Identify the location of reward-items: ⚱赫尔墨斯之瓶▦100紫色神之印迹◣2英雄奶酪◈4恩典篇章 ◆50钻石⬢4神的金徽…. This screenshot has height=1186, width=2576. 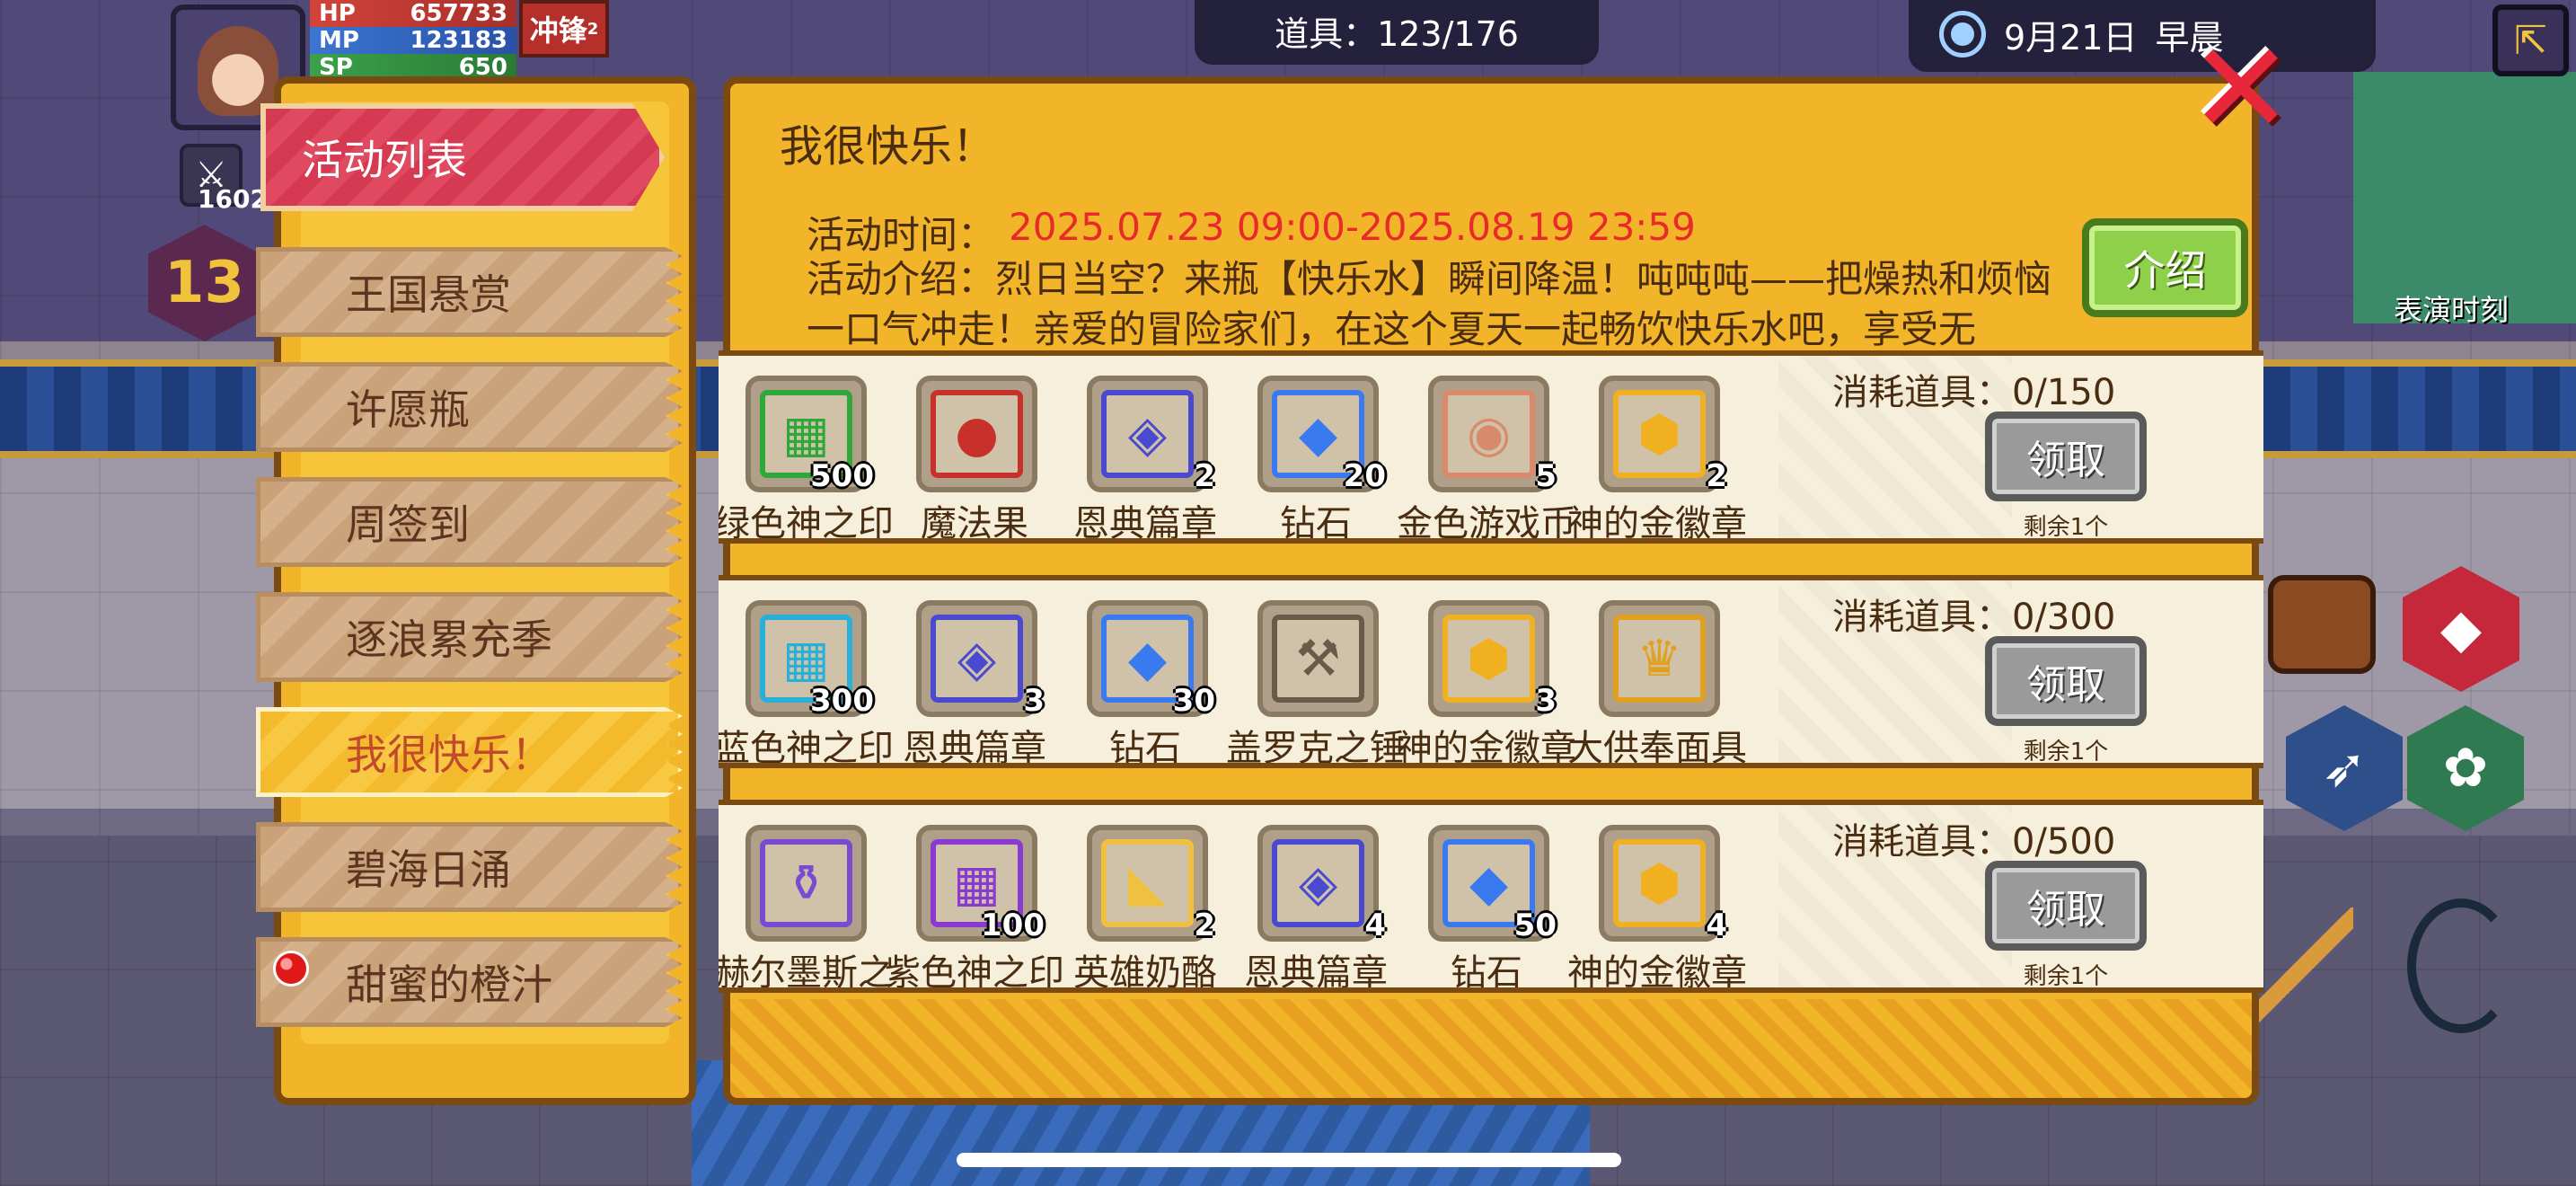
(1248, 896).